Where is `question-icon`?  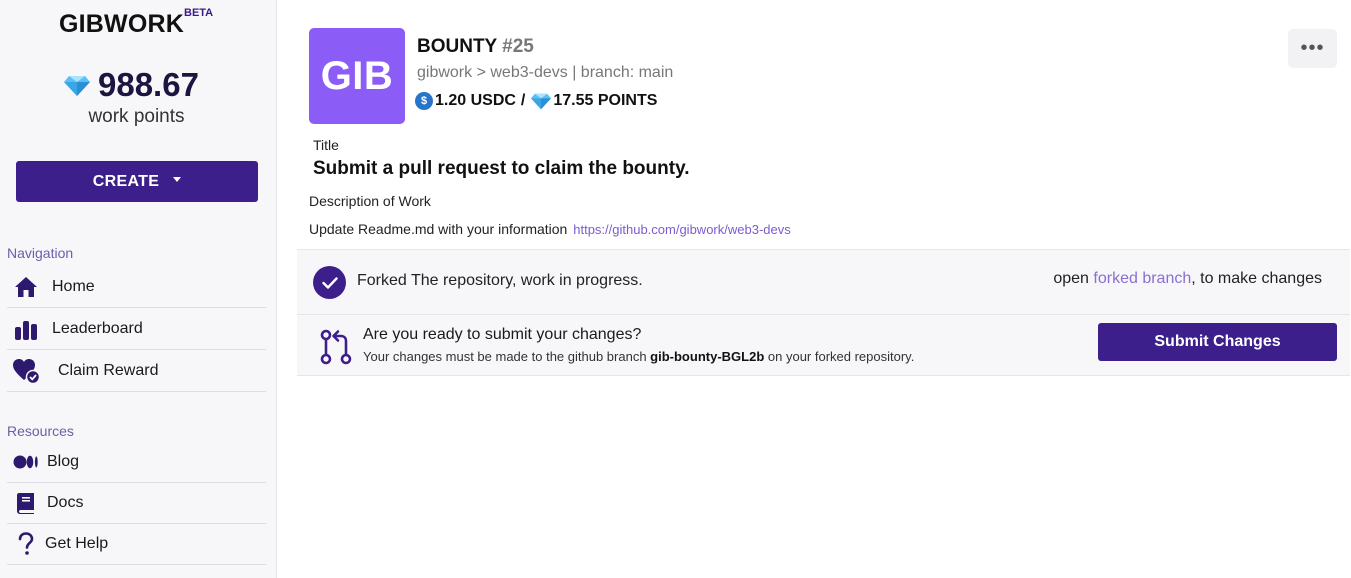 question-icon is located at coordinates (26, 544).